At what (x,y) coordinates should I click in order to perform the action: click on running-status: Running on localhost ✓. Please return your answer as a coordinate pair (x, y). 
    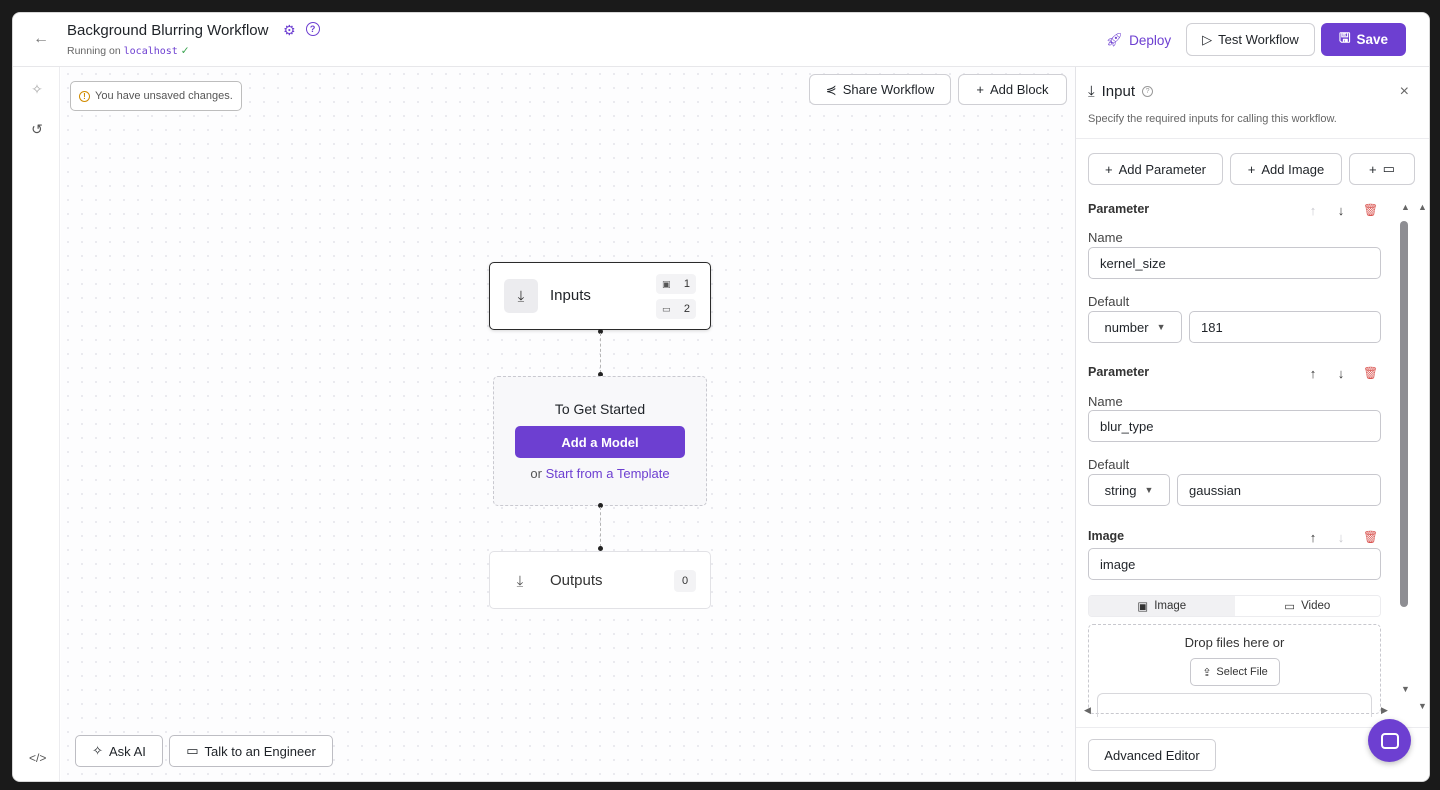
    Looking at the image, I should click on (128, 51).